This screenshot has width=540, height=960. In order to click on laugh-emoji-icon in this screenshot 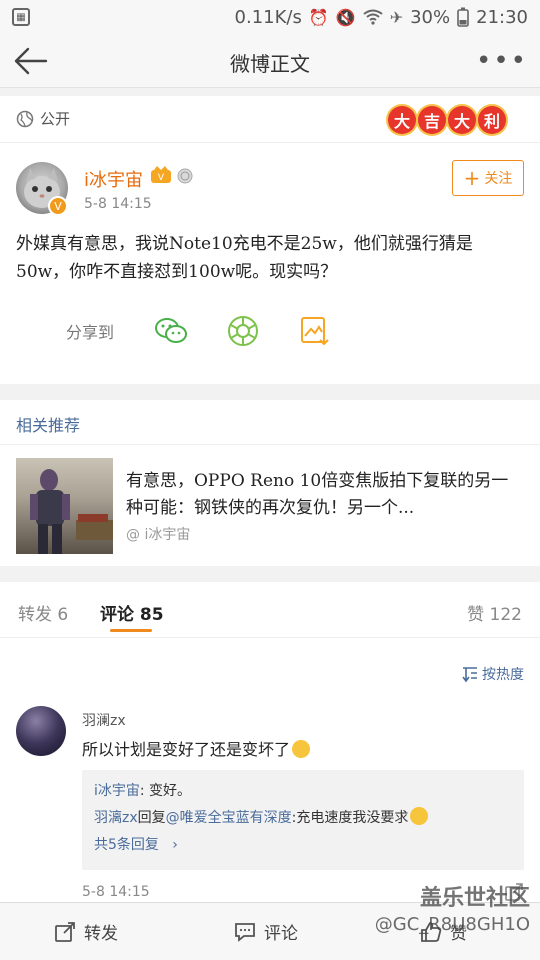, I will do `click(419, 816)`.